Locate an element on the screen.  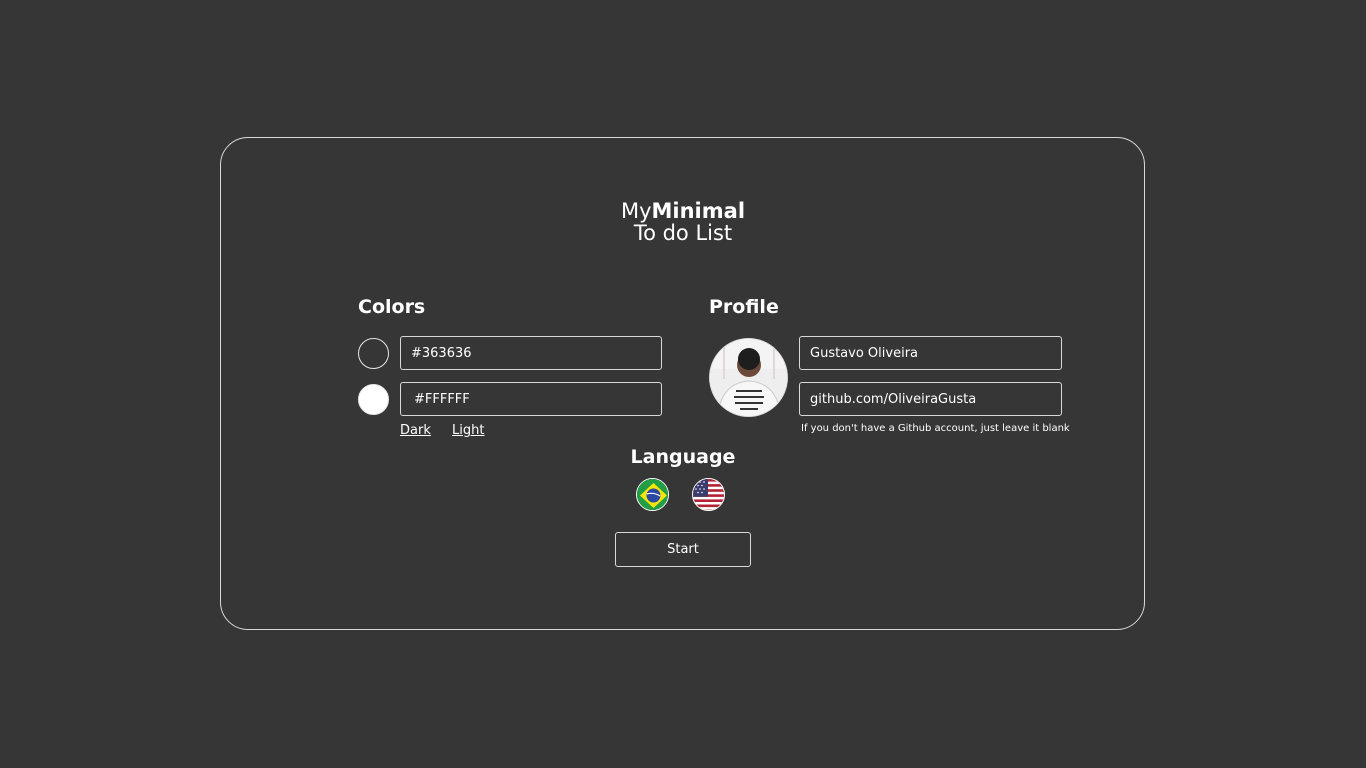
start-button: Start is located at coordinates (683, 549).